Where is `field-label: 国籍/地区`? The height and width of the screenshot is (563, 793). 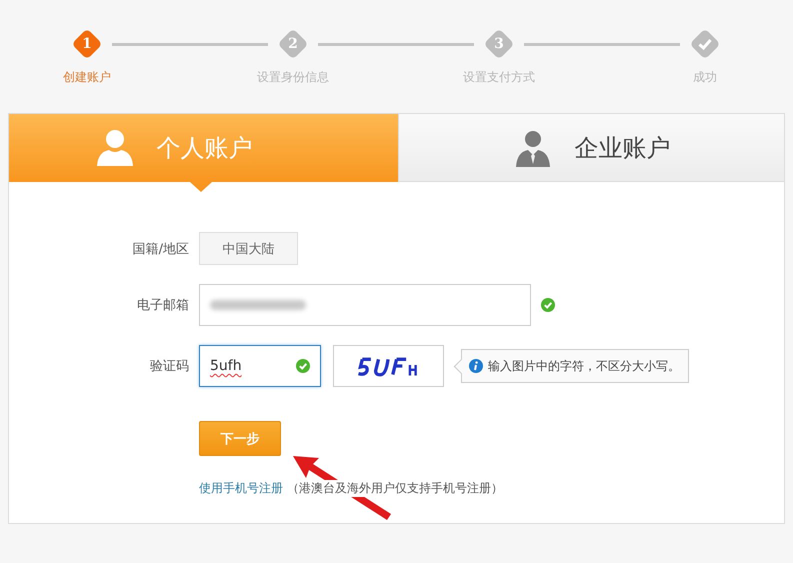 field-label: 国籍/地区 is located at coordinates (160, 249).